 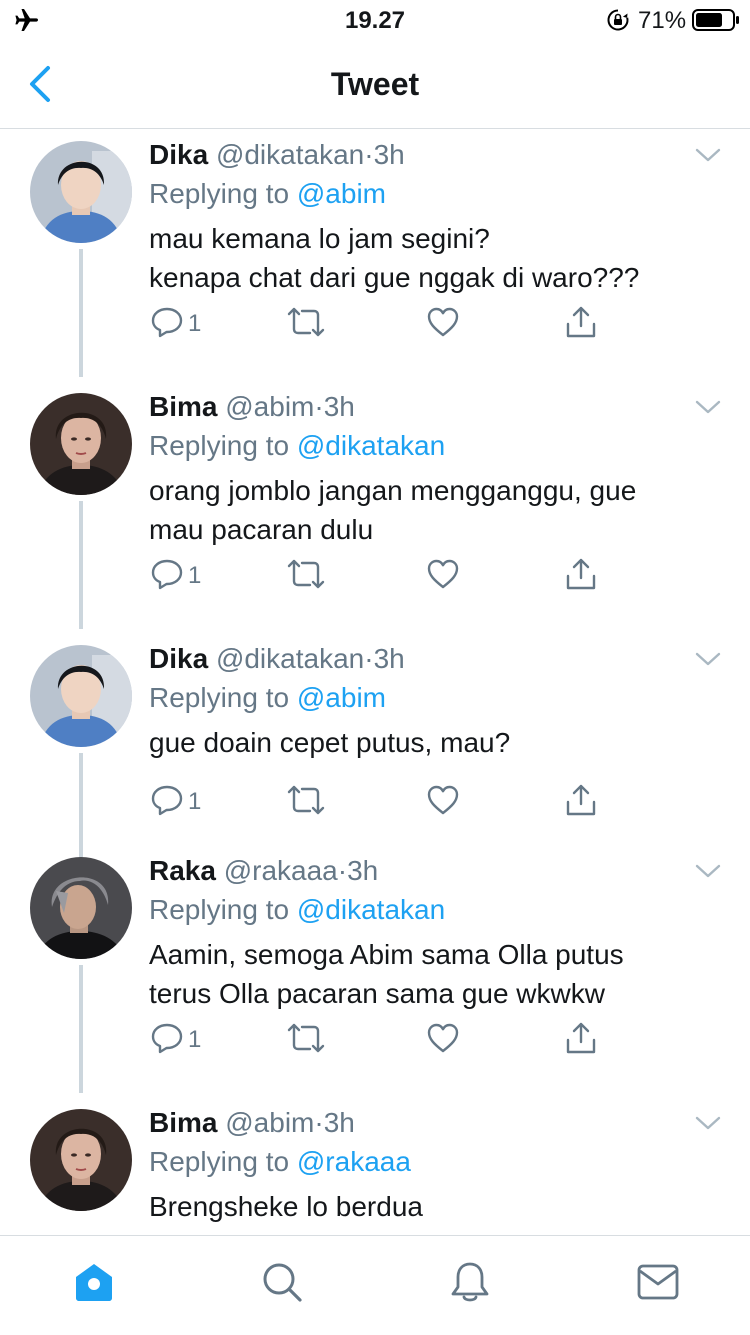 I want to click on retweet-icon, so click(x=306, y=800).